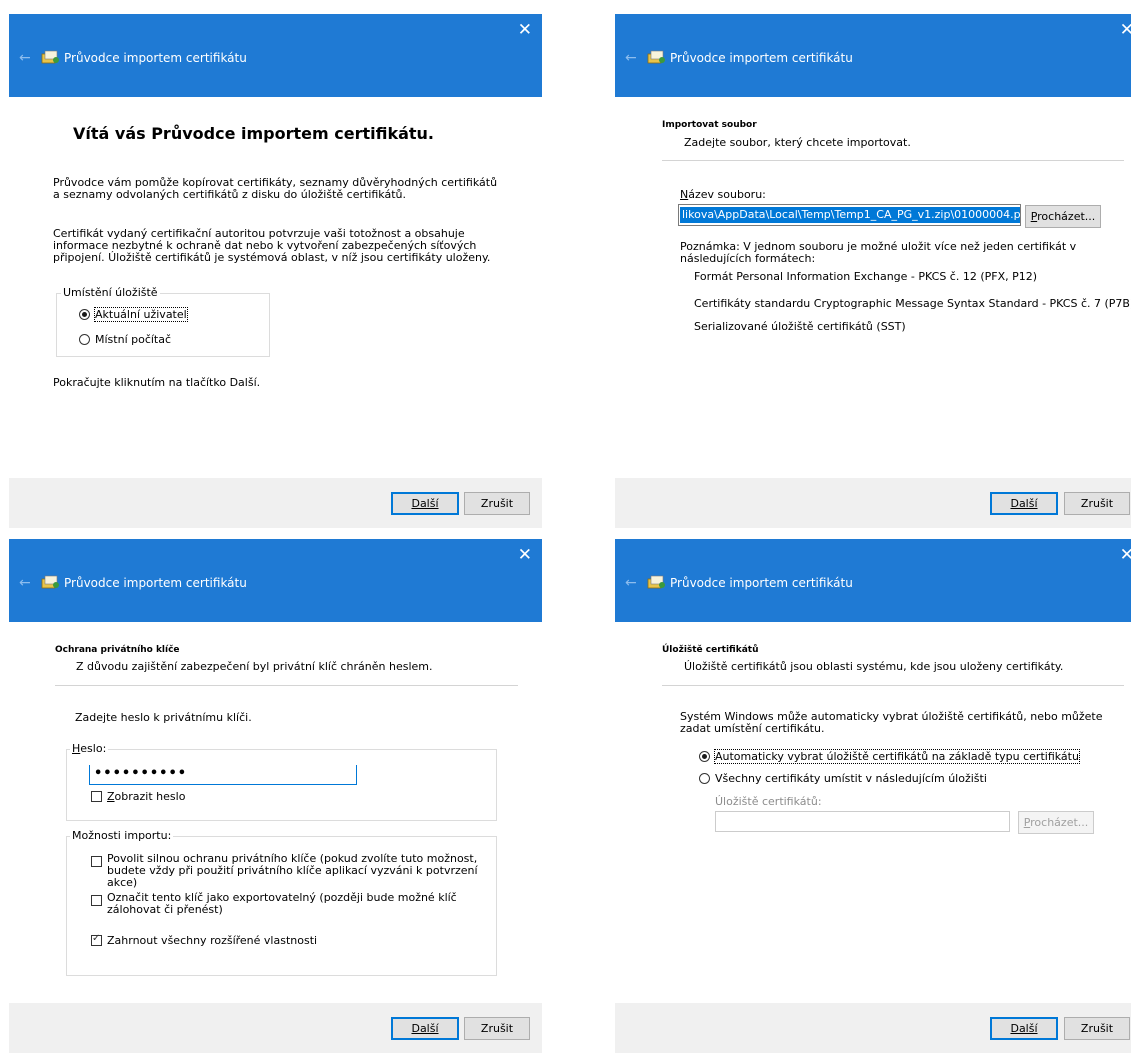 The height and width of the screenshot is (1053, 1131). What do you see at coordinates (133, 339) in the screenshot?
I see `local-machine-label: Místní počítač` at bounding box center [133, 339].